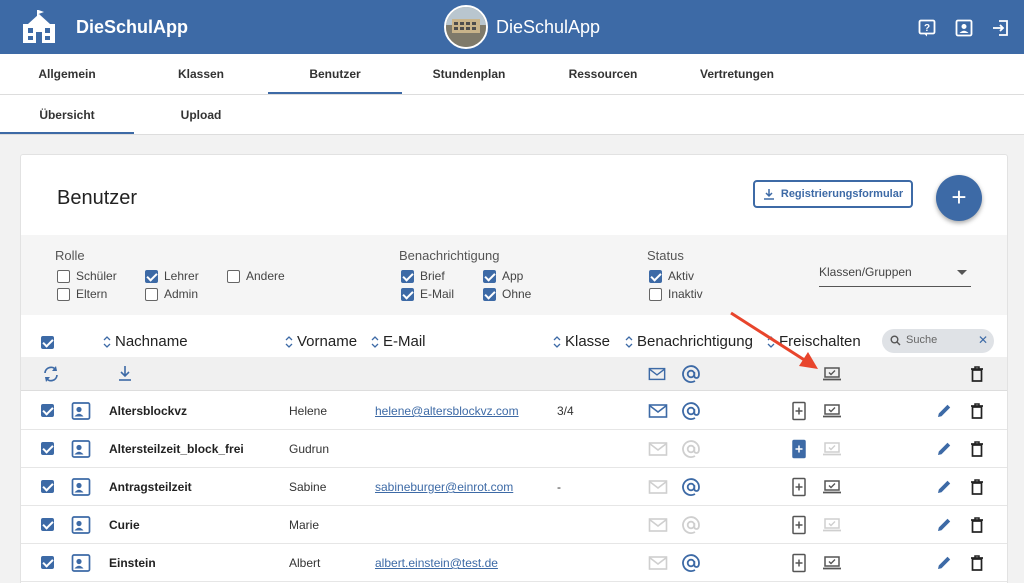 The height and width of the screenshot is (583, 1024). I want to click on filter-brief: Brief, so click(423, 276).